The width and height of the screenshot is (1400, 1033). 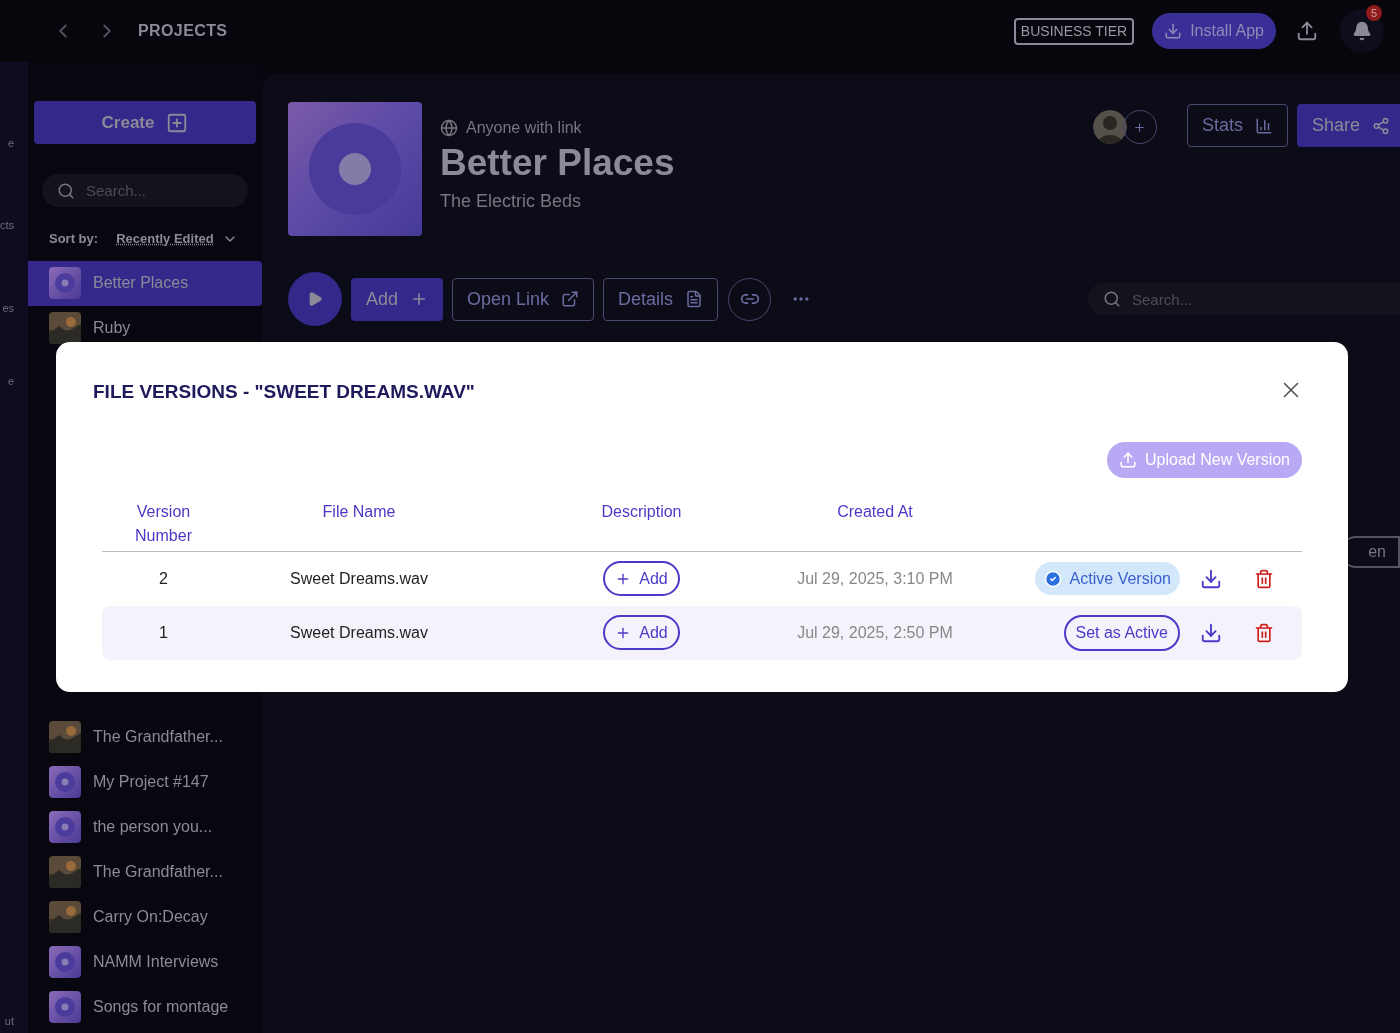 What do you see at coordinates (1237, 125) in the screenshot?
I see `stats-button: Stats` at bounding box center [1237, 125].